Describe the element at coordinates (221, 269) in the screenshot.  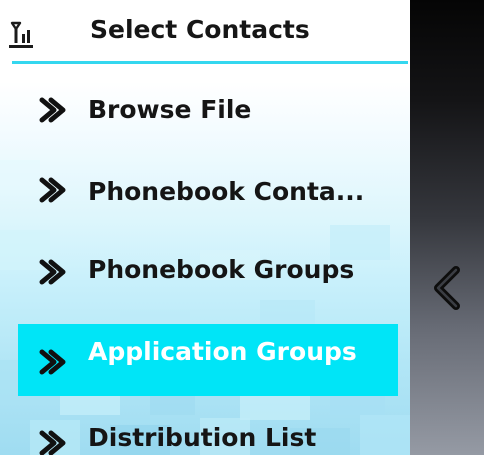
I see `menu-item-label: Phonebook Groups` at that location.